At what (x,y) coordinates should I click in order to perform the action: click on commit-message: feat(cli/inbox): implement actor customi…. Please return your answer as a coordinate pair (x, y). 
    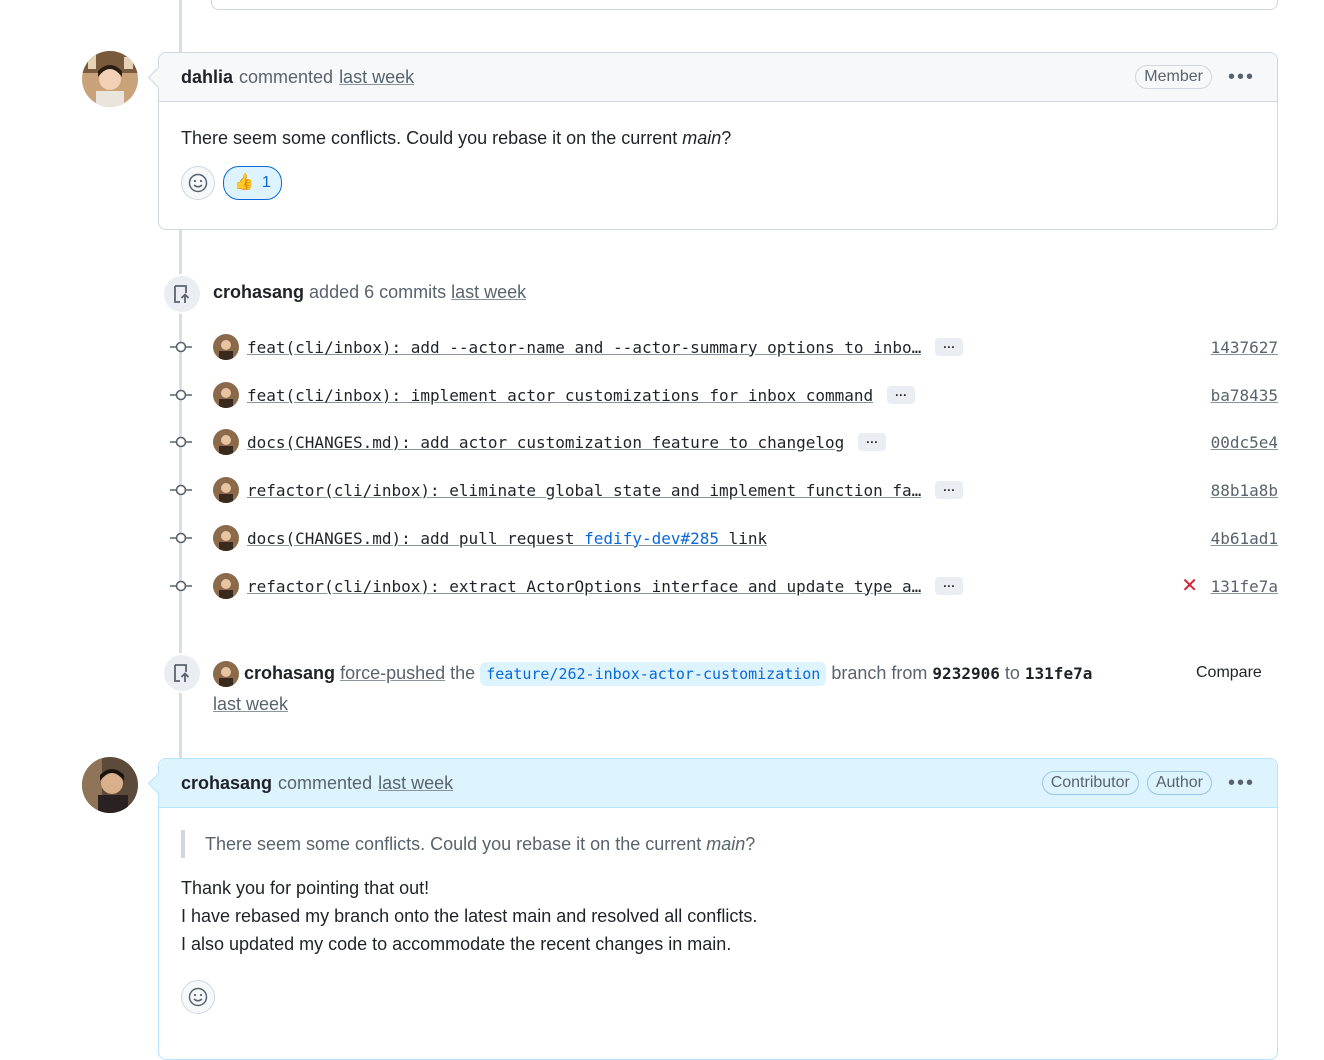
    Looking at the image, I should click on (560, 395).